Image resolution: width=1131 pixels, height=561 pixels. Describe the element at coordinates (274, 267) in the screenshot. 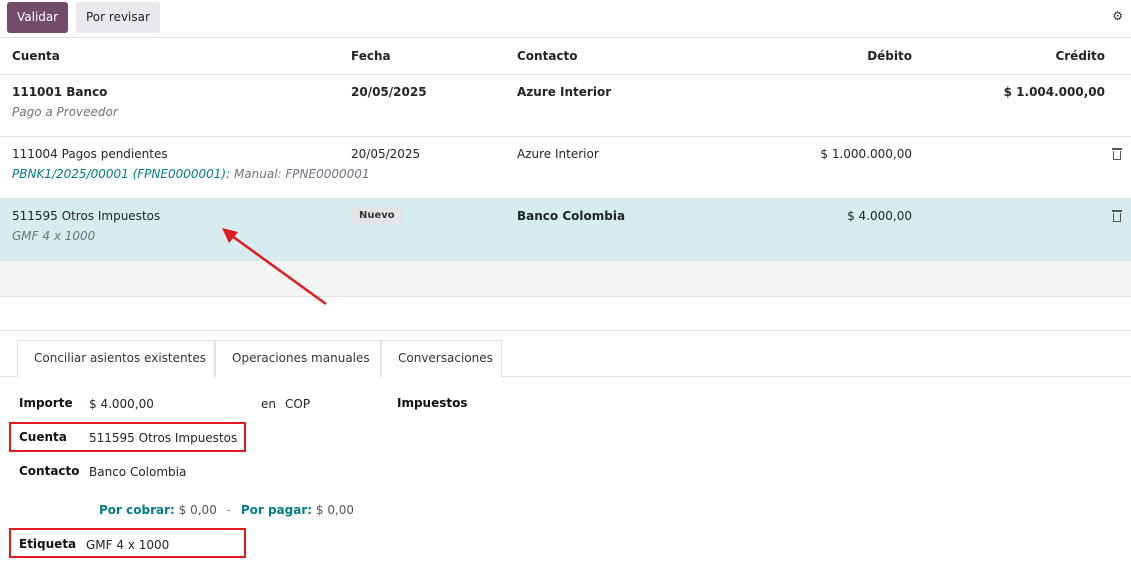

I see `annotation-arrow` at that location.